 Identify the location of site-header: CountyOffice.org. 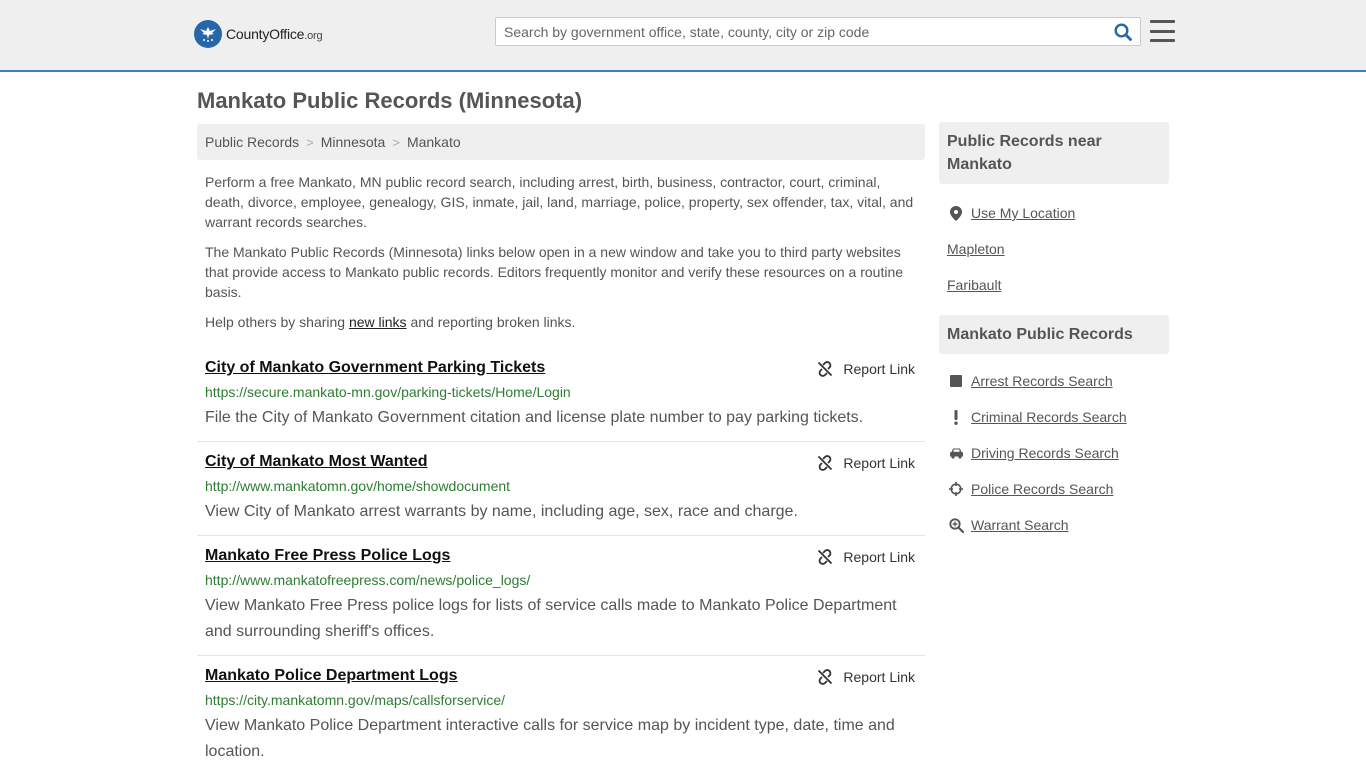
(683, 36).